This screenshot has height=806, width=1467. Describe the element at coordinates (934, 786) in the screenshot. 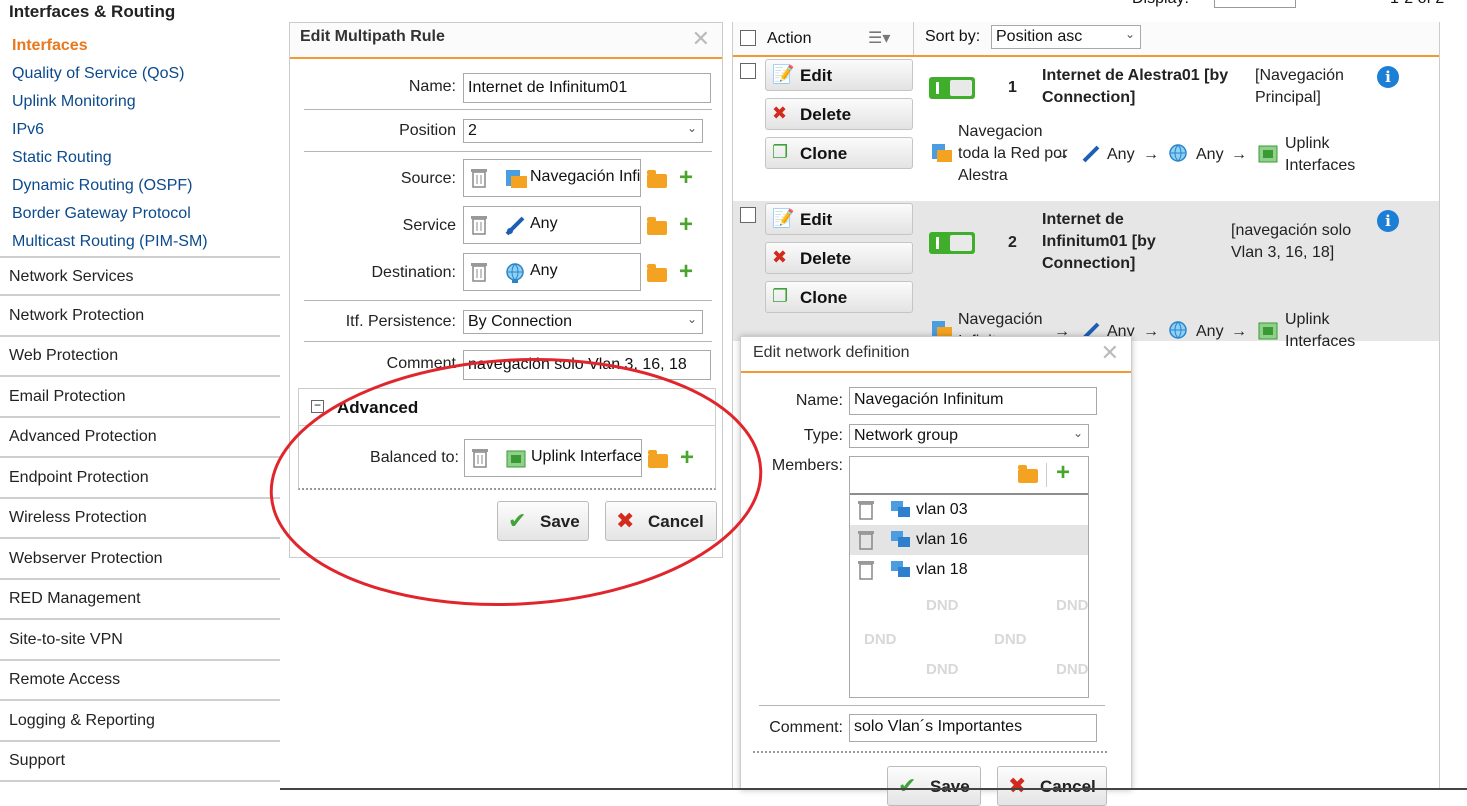

I see `net-save-button: ✔ Save` at that location.